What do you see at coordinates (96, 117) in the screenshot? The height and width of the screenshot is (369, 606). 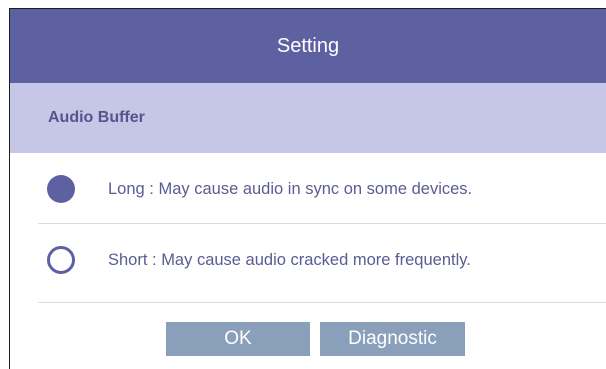 I see `section-title: Audio Buffer` at bounding box center [96, 117].